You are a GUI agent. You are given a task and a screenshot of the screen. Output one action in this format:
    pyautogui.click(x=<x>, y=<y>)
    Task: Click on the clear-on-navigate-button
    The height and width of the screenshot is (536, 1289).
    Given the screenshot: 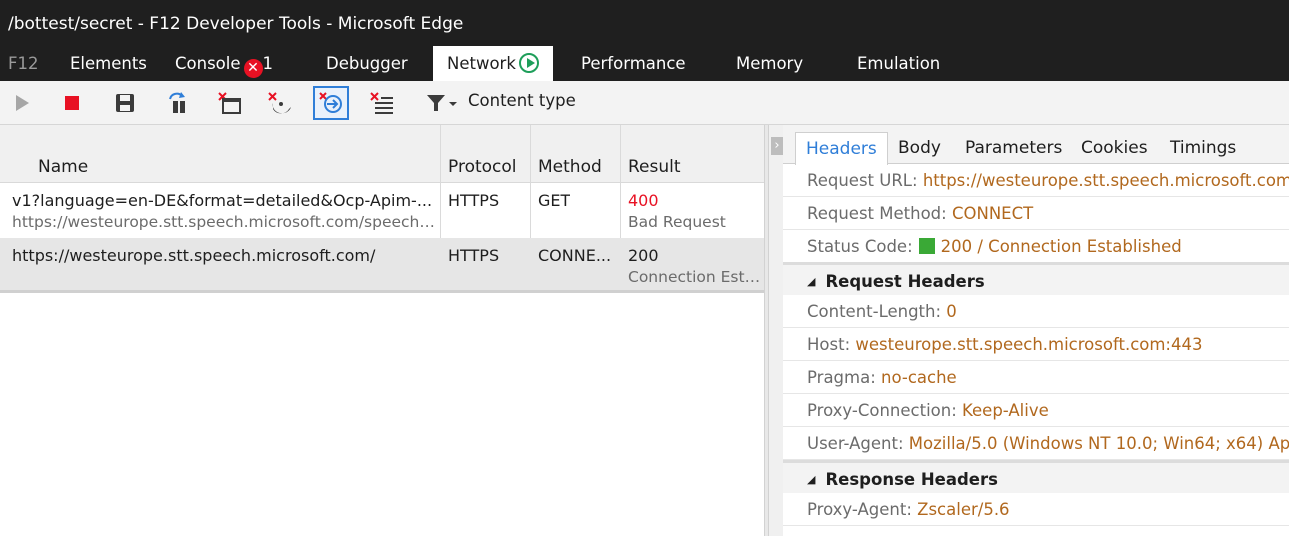 What is the action you would take?
    pyautogui.click(x=331, y=103)
    